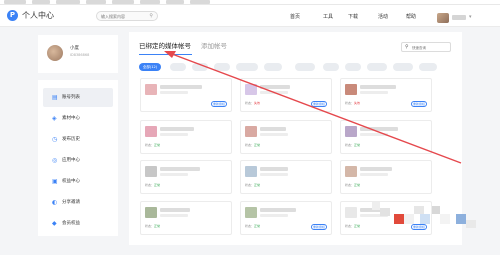  I want to click on sidebar-item: ▤ 账号列表, so click(78, 97).